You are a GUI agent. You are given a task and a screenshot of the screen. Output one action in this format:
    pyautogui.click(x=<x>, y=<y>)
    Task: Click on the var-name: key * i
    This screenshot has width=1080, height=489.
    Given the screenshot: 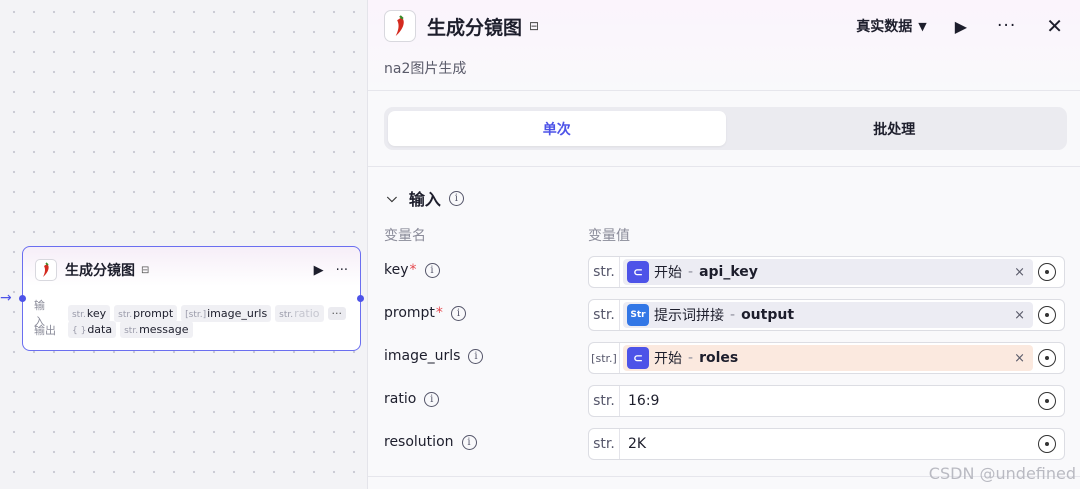 What is the action you would take?
    pyautogui.click(x=412, y=270)
    